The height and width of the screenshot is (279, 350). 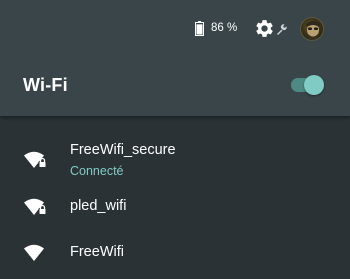 What do you see at coordinates (282, 29) in the screenshot?
I see `wrench-icon` at bounding box center [282, 29].